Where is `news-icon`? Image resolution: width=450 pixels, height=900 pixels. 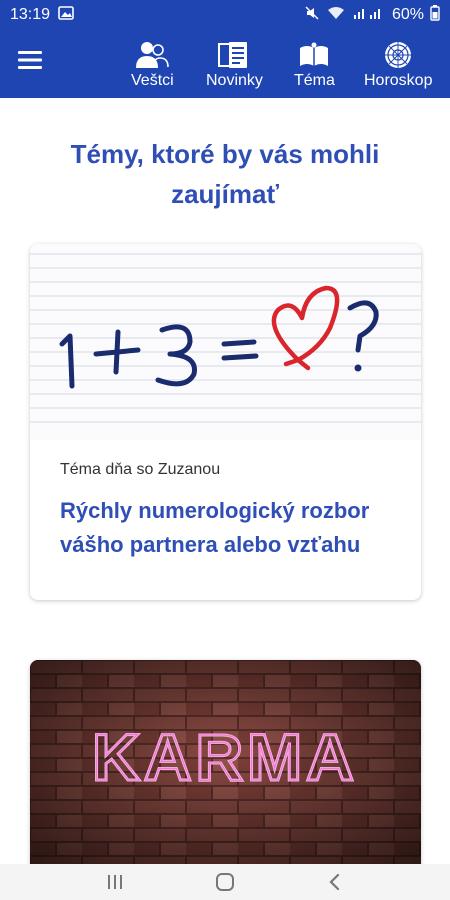
news-icon is located at coordinates (234, 55).